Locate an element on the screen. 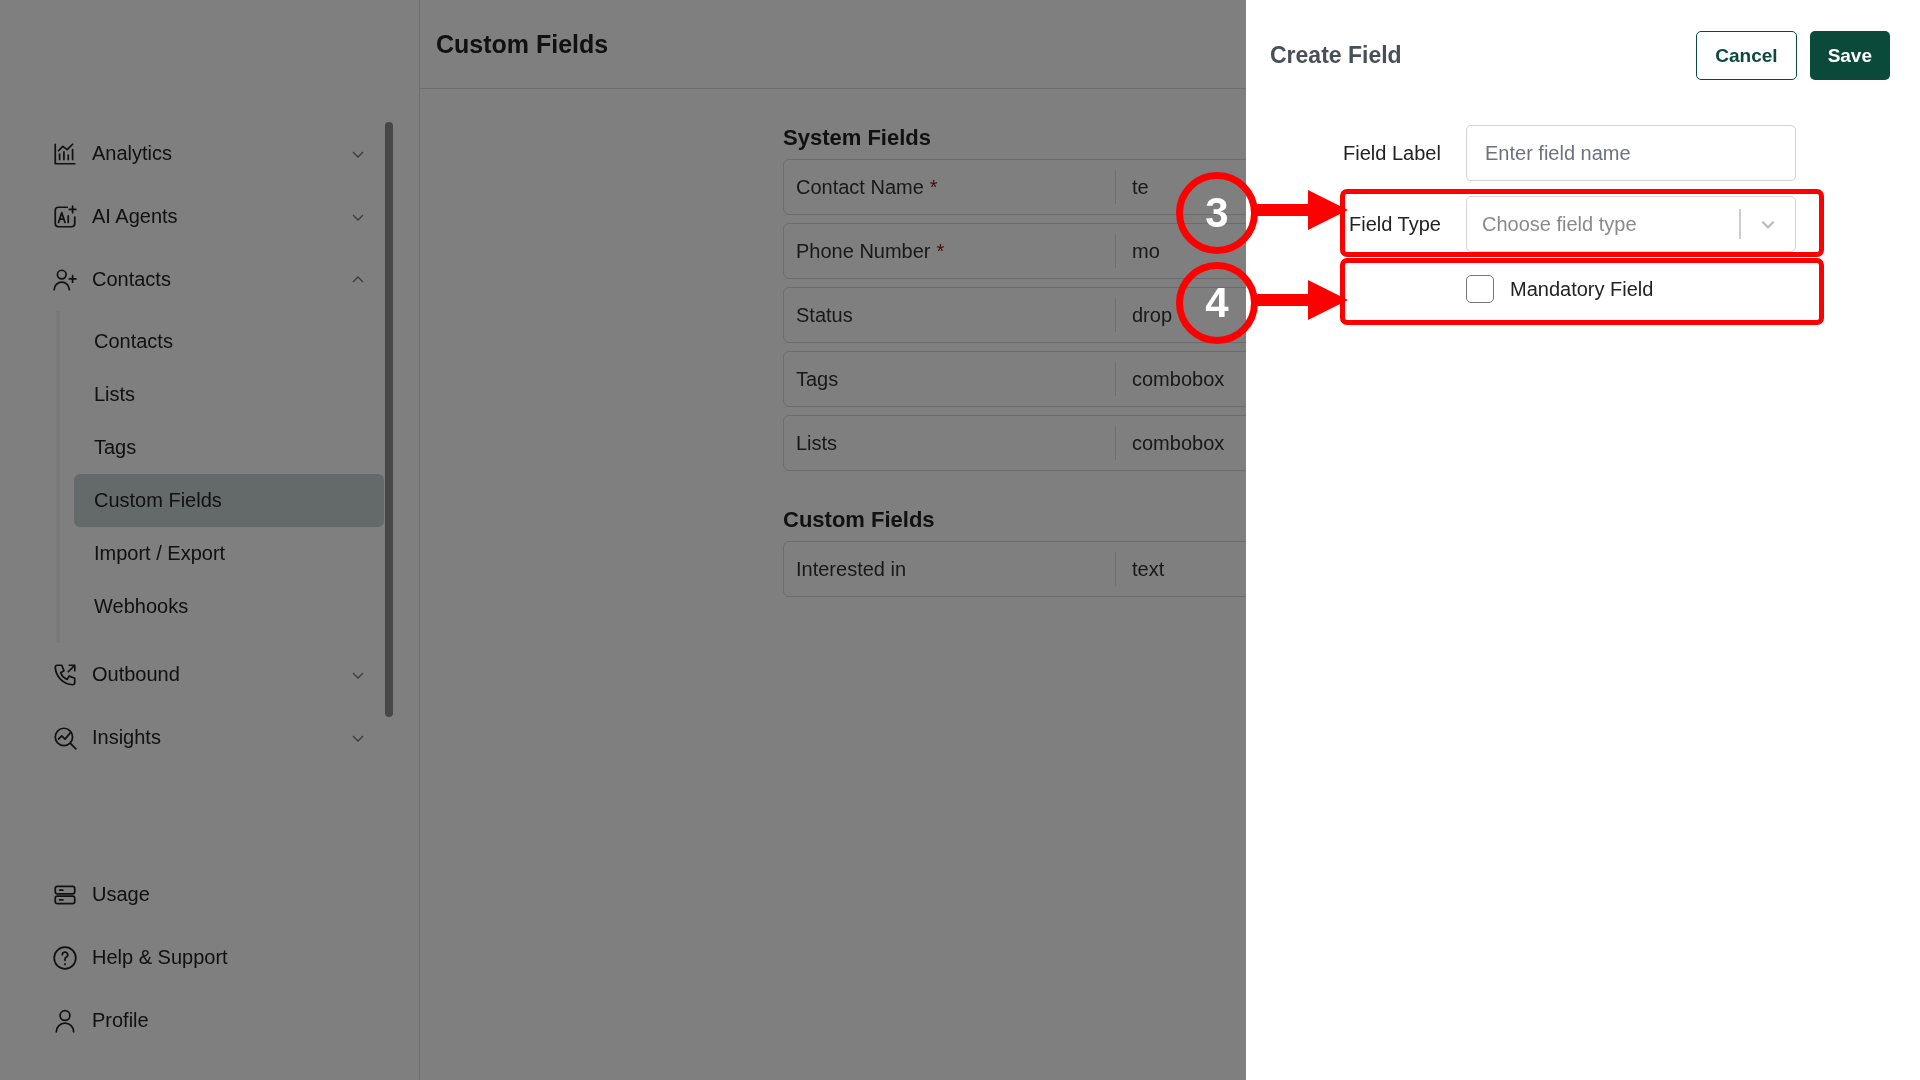 This screenshot has width=1920, height=1080. checkbox-label: Mandatory Field is located at coordinates (1582, 289).